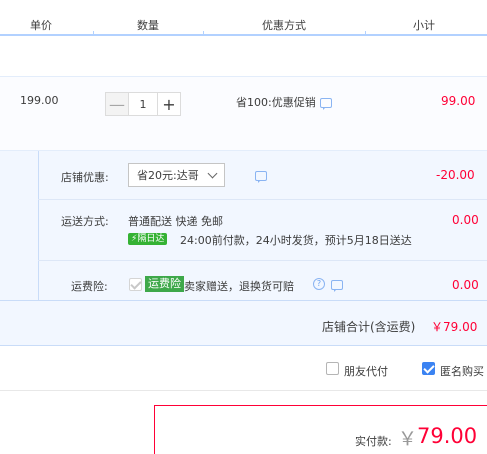  Describe the element at coordinates (212, 173) in the screenshot. I see `chevron-down-icon` at that location.